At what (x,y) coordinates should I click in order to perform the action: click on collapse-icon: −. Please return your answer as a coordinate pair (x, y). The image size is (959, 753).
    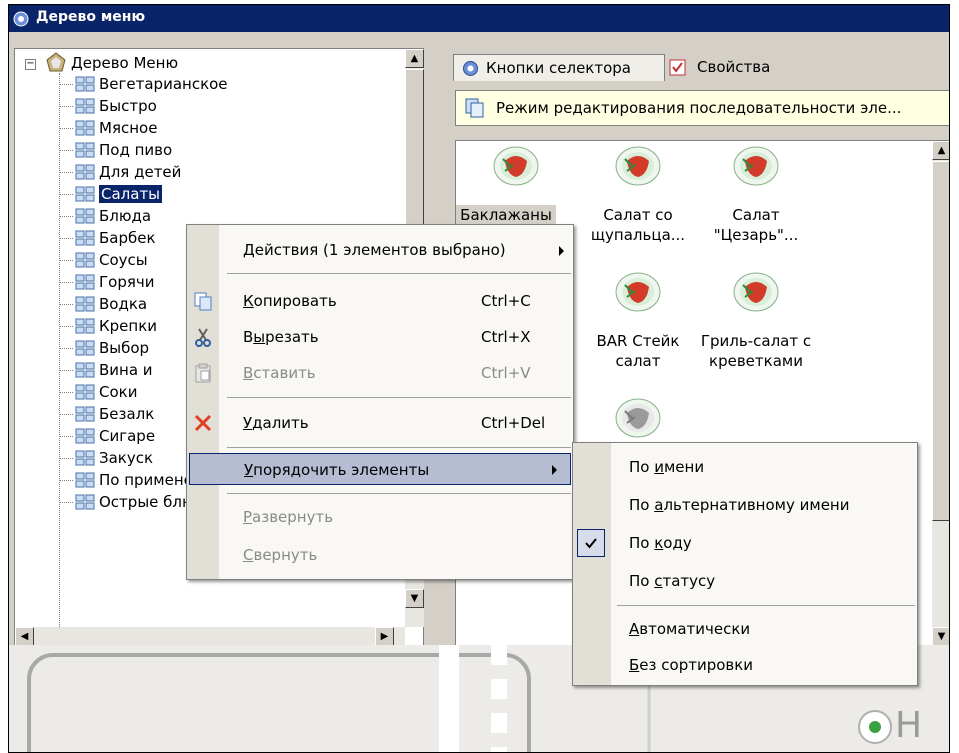
    Looking at the image, I should click on (30, 64).